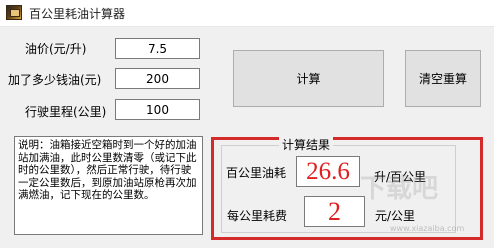 The height and width of the screenshot is (248, 494). What do you see at coordinates (56, 49) in the screenshot?
I see `price-label: 油价(元/升)` at bounding box center [56, 49].